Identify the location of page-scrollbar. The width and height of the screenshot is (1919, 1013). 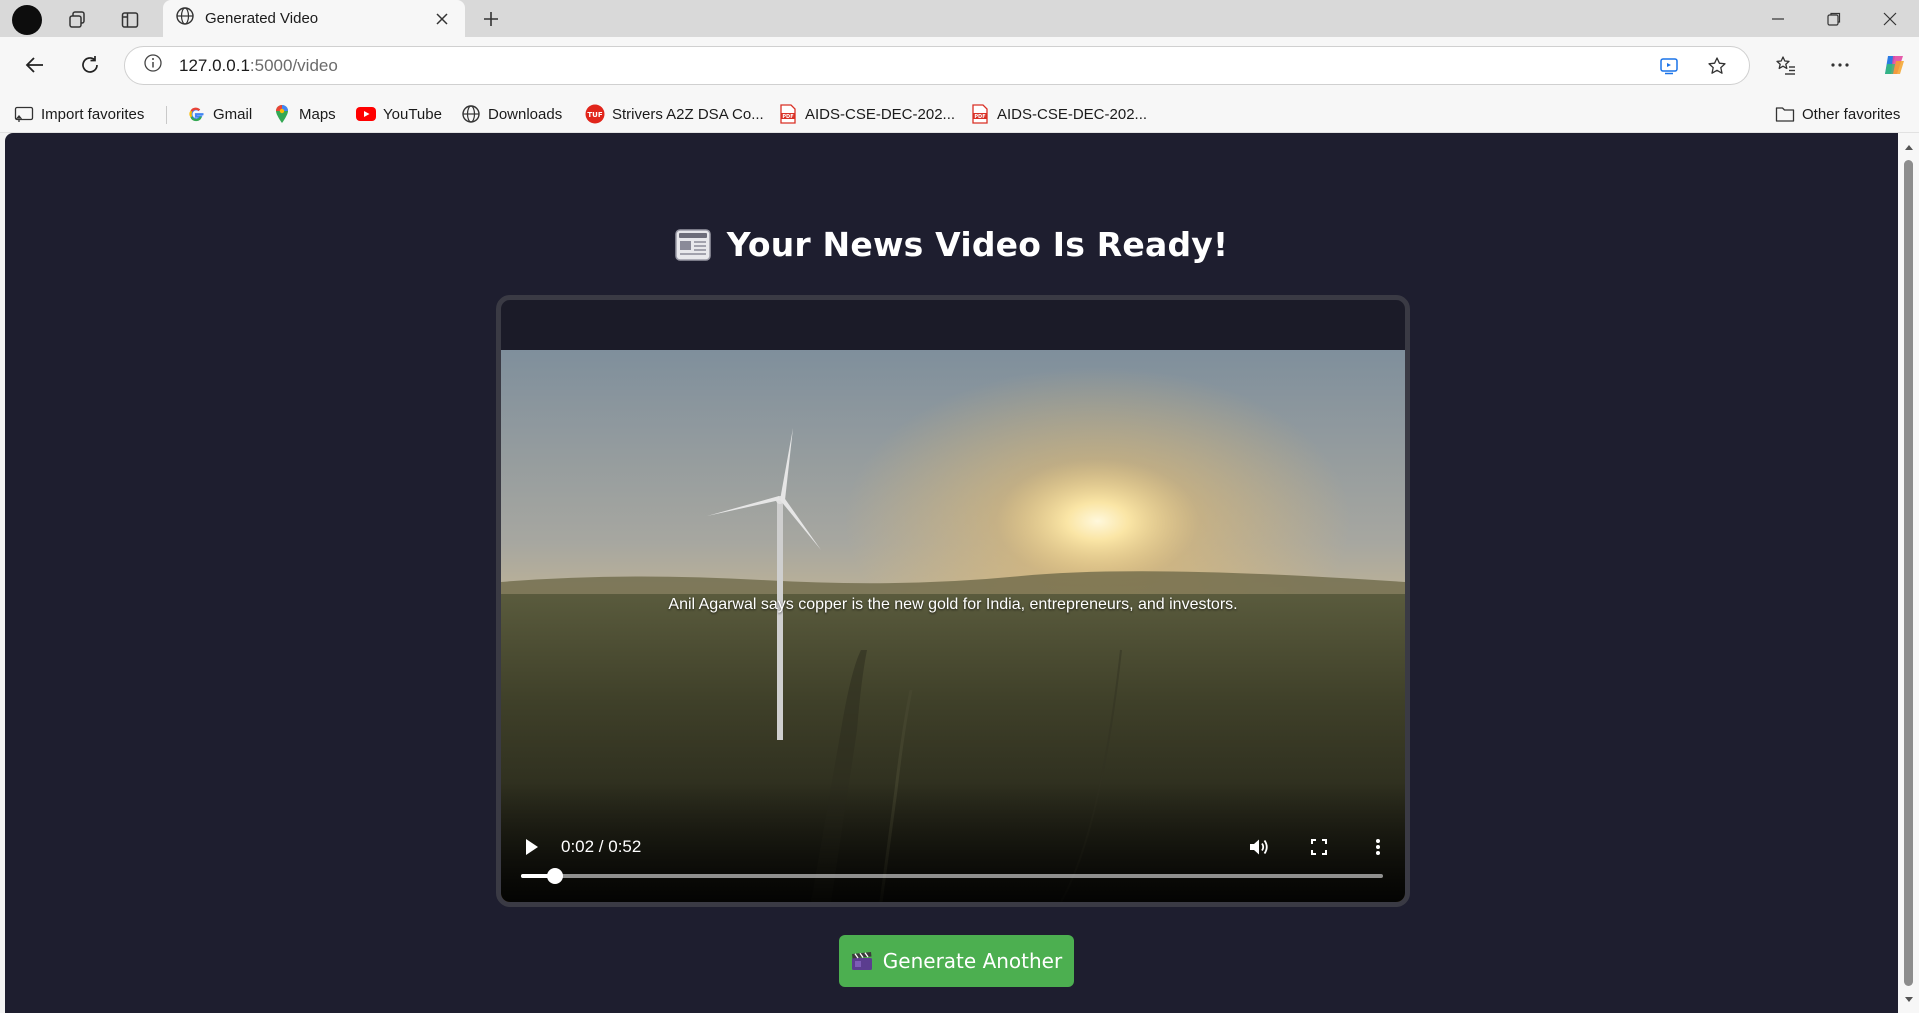
(1908, 573).